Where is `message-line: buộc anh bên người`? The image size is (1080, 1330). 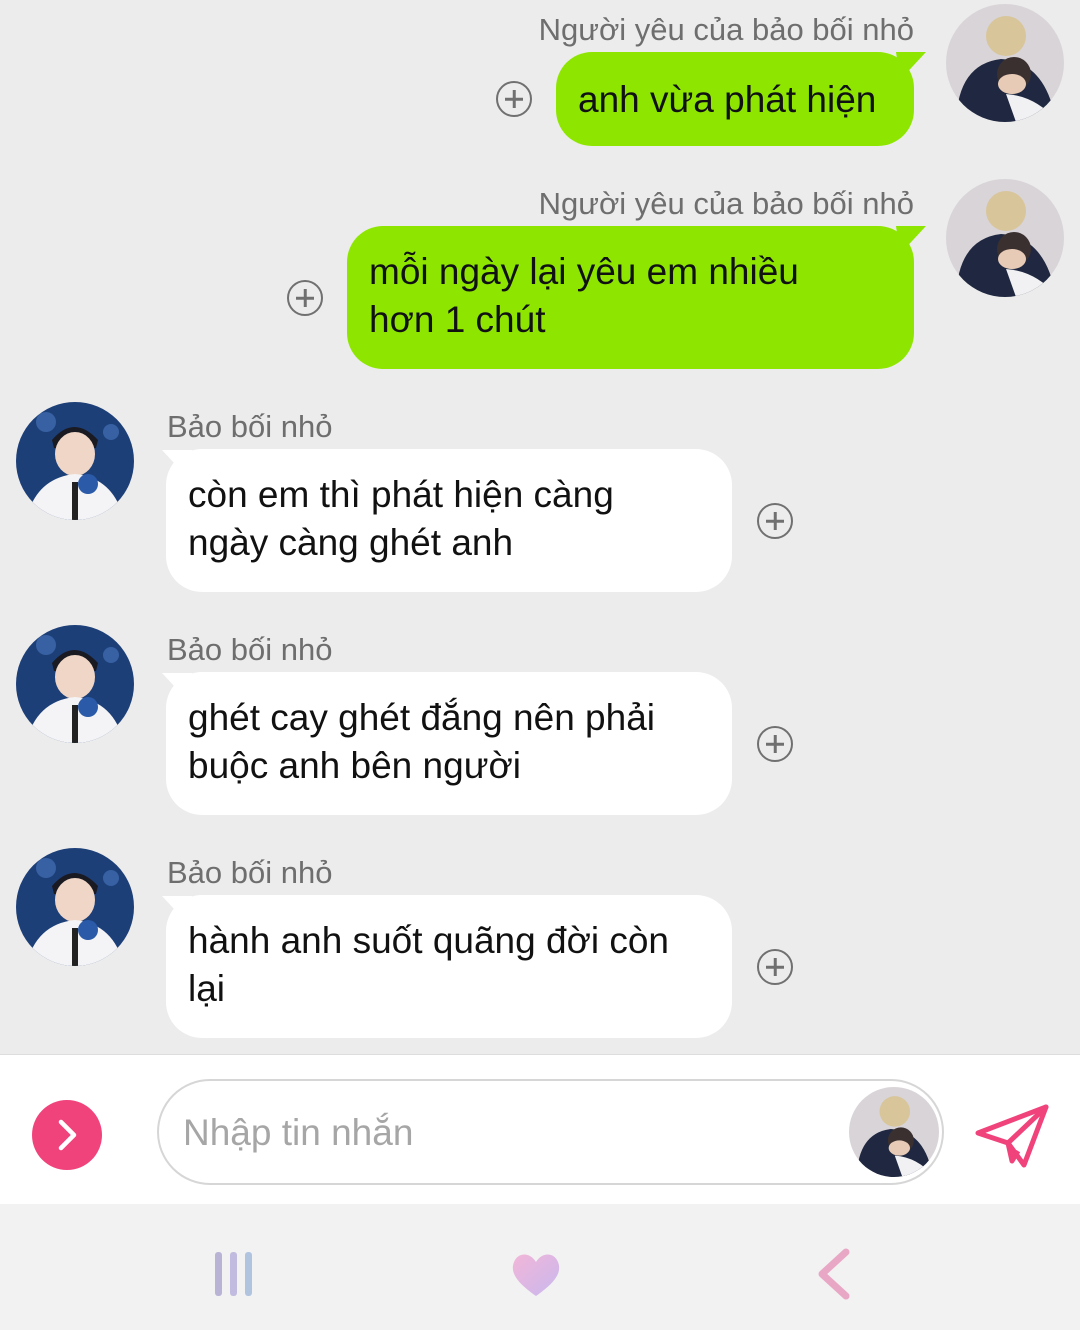
message-line: buộc anh bên người is located at coordinates (354, 765).